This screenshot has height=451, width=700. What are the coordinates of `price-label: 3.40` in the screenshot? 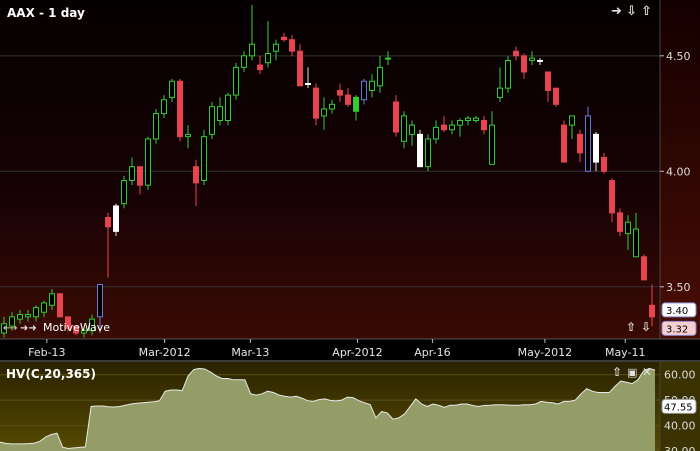 It's located at (679, 310).